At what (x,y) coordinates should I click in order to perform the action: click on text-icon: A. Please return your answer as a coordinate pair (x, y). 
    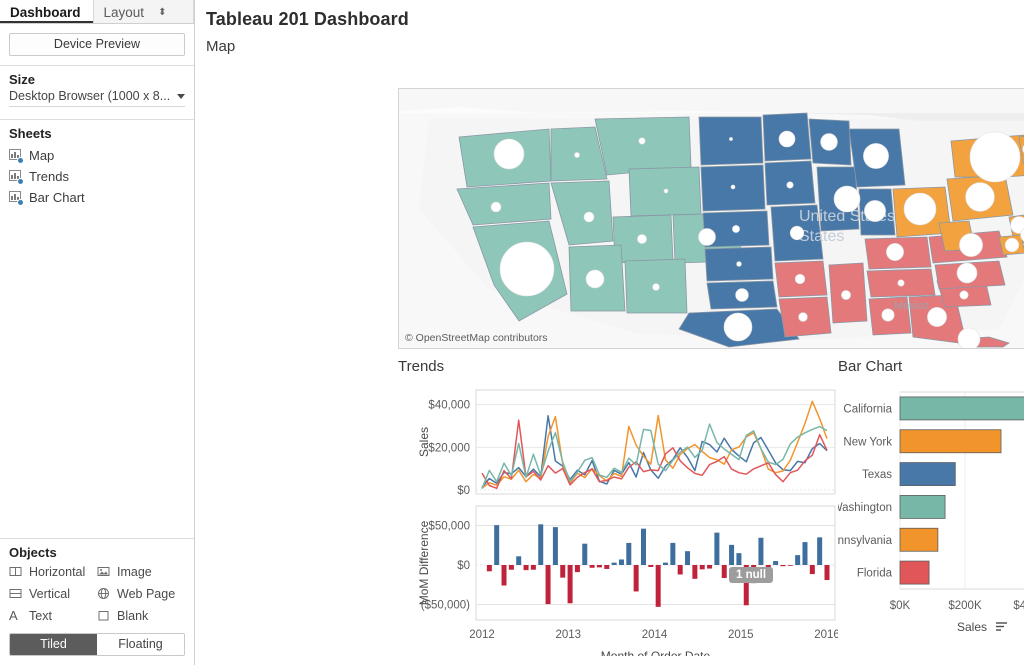
    Looking at the image, I should click on (13, 615).